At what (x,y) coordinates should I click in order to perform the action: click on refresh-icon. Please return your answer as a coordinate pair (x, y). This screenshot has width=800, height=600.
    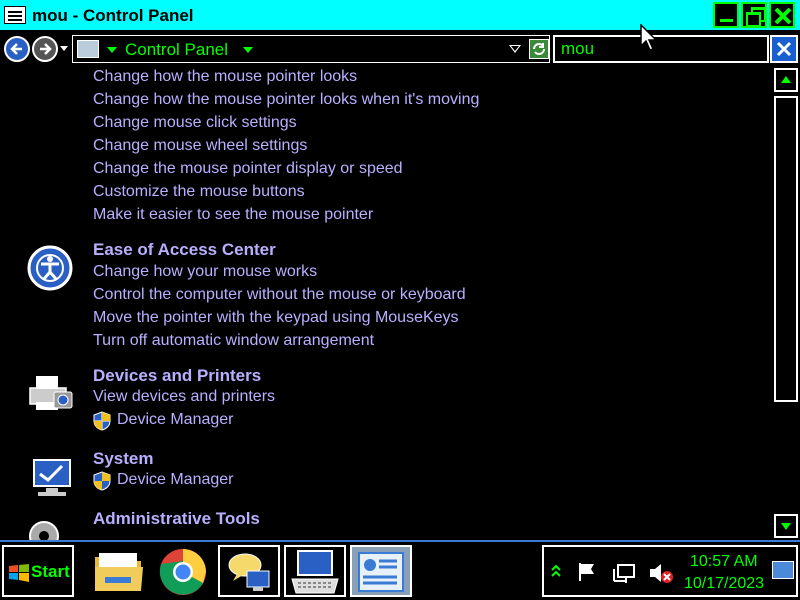
    Looking at the image, I should click on (539, 49).